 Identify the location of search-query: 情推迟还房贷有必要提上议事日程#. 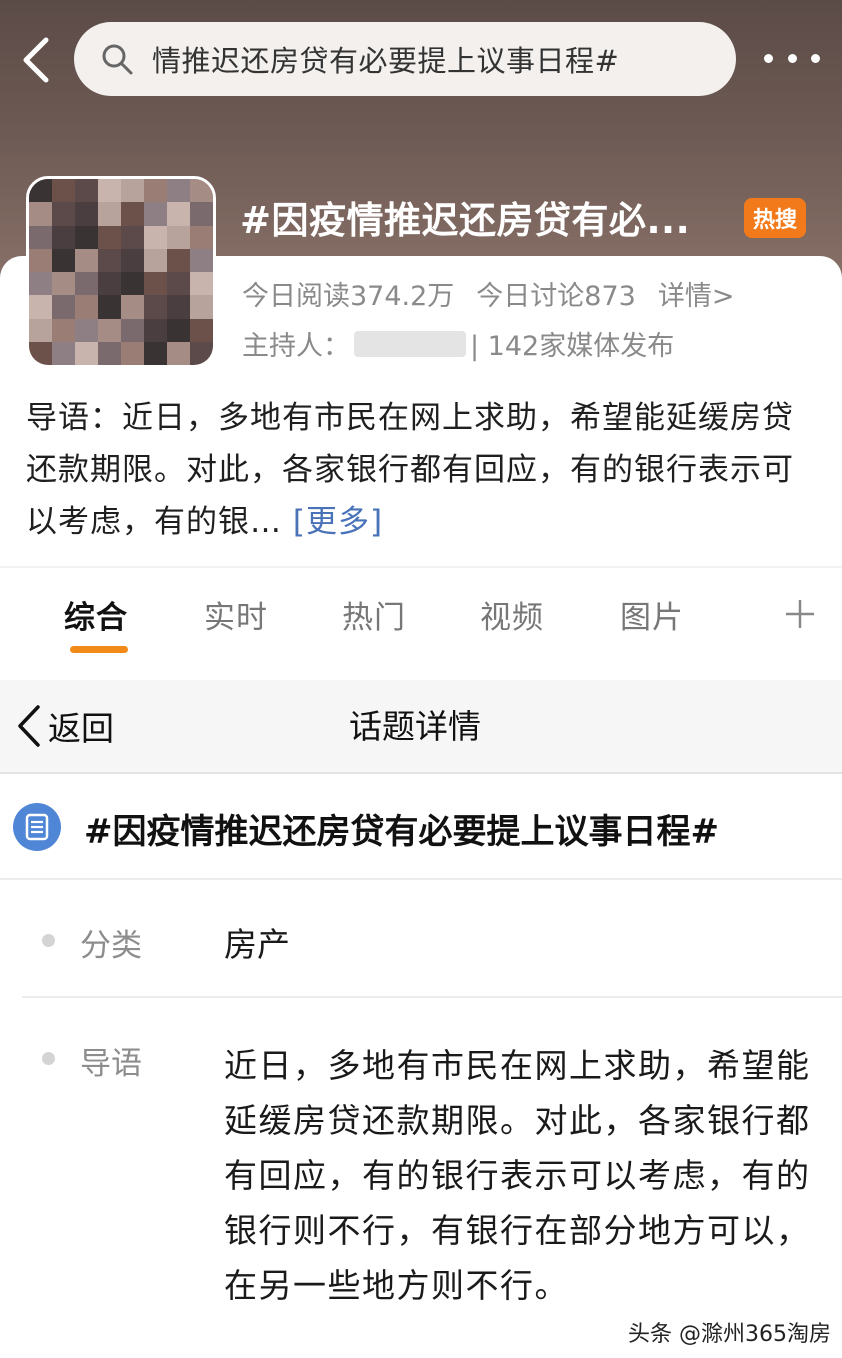
(386, 61).